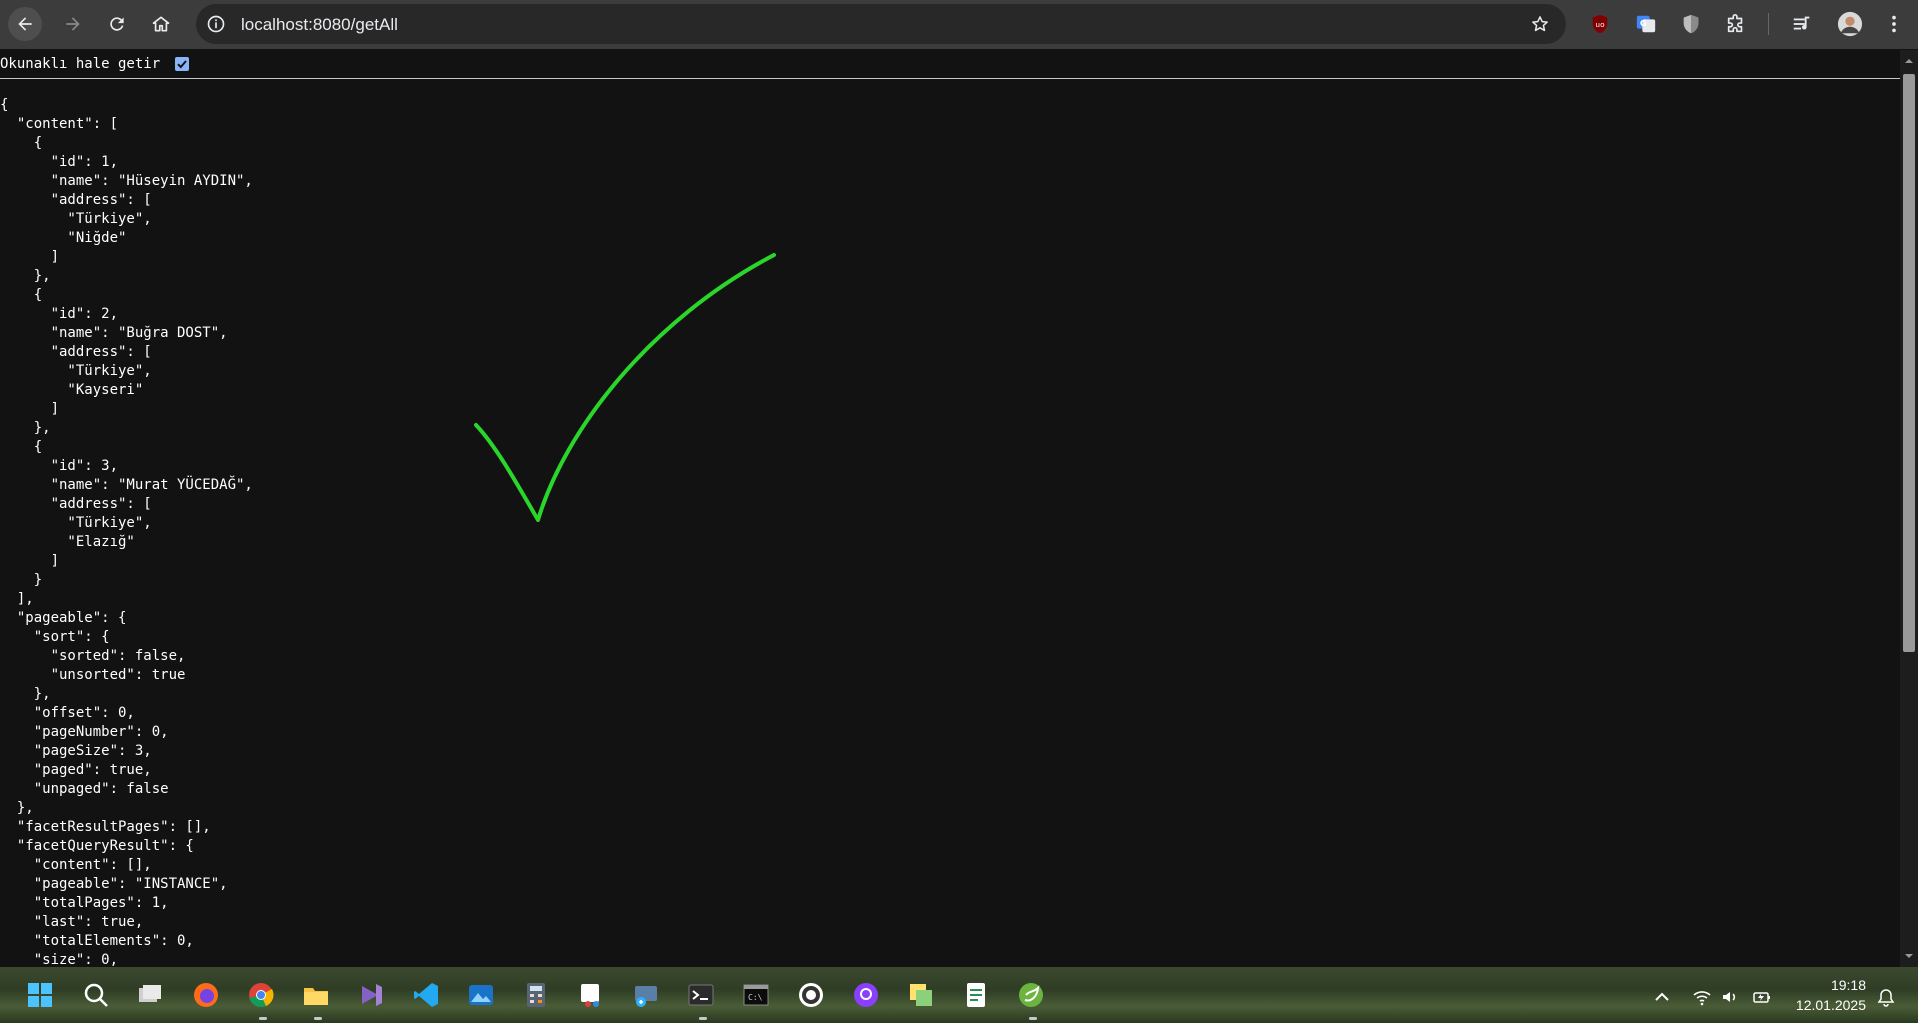 Image resolution: width=1918 pixels, height=1023 pixels. What do you see at coordinates (426, 995) in the screenshot?
I see `vscode-icon` at bounding box center [426, 995].